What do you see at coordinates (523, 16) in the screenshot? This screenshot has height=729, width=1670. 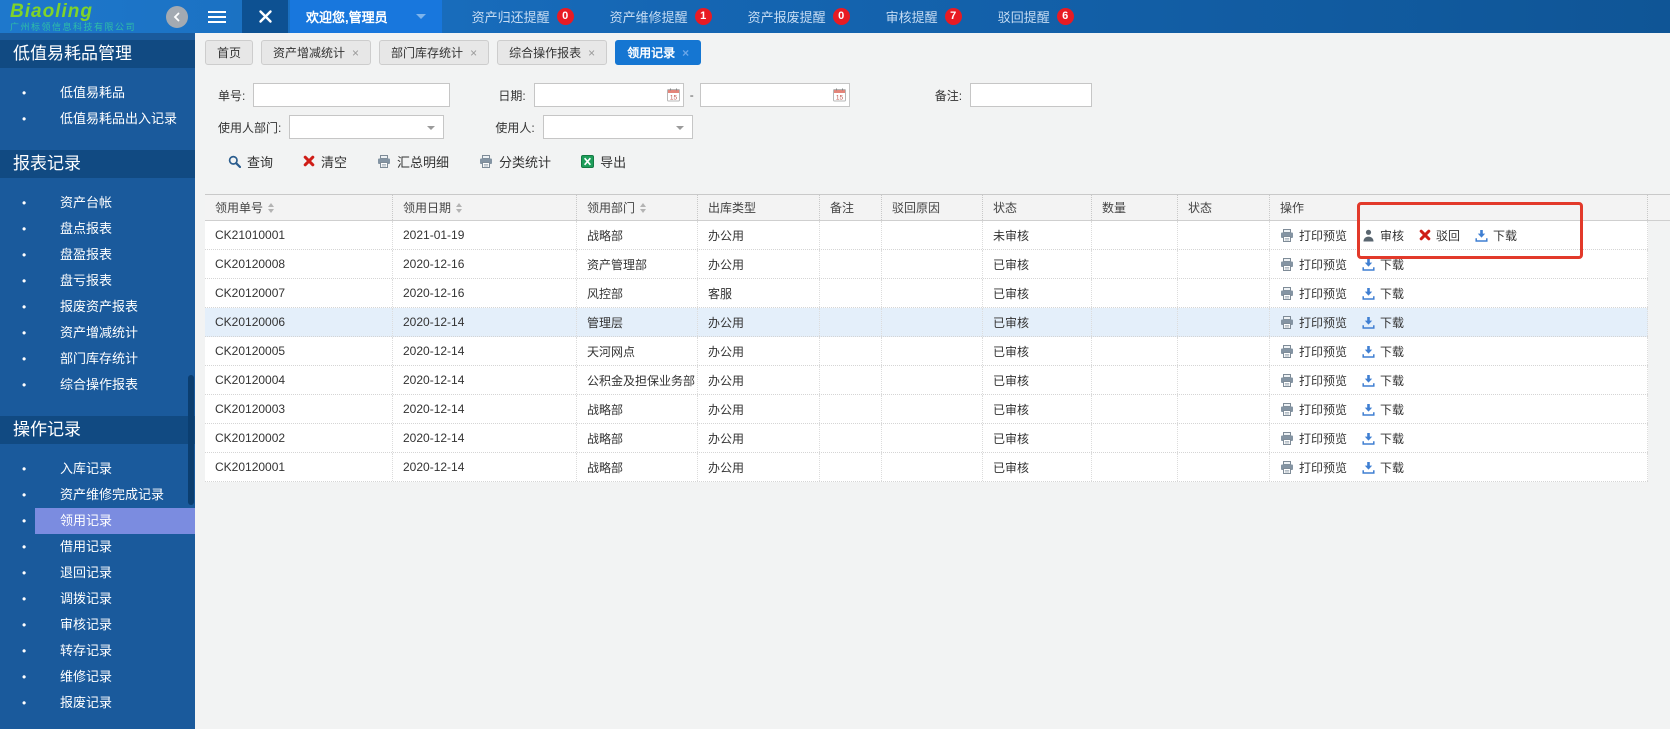 I see `notification-item: 资产归还提醒 0` at bounding box center [523, 16].